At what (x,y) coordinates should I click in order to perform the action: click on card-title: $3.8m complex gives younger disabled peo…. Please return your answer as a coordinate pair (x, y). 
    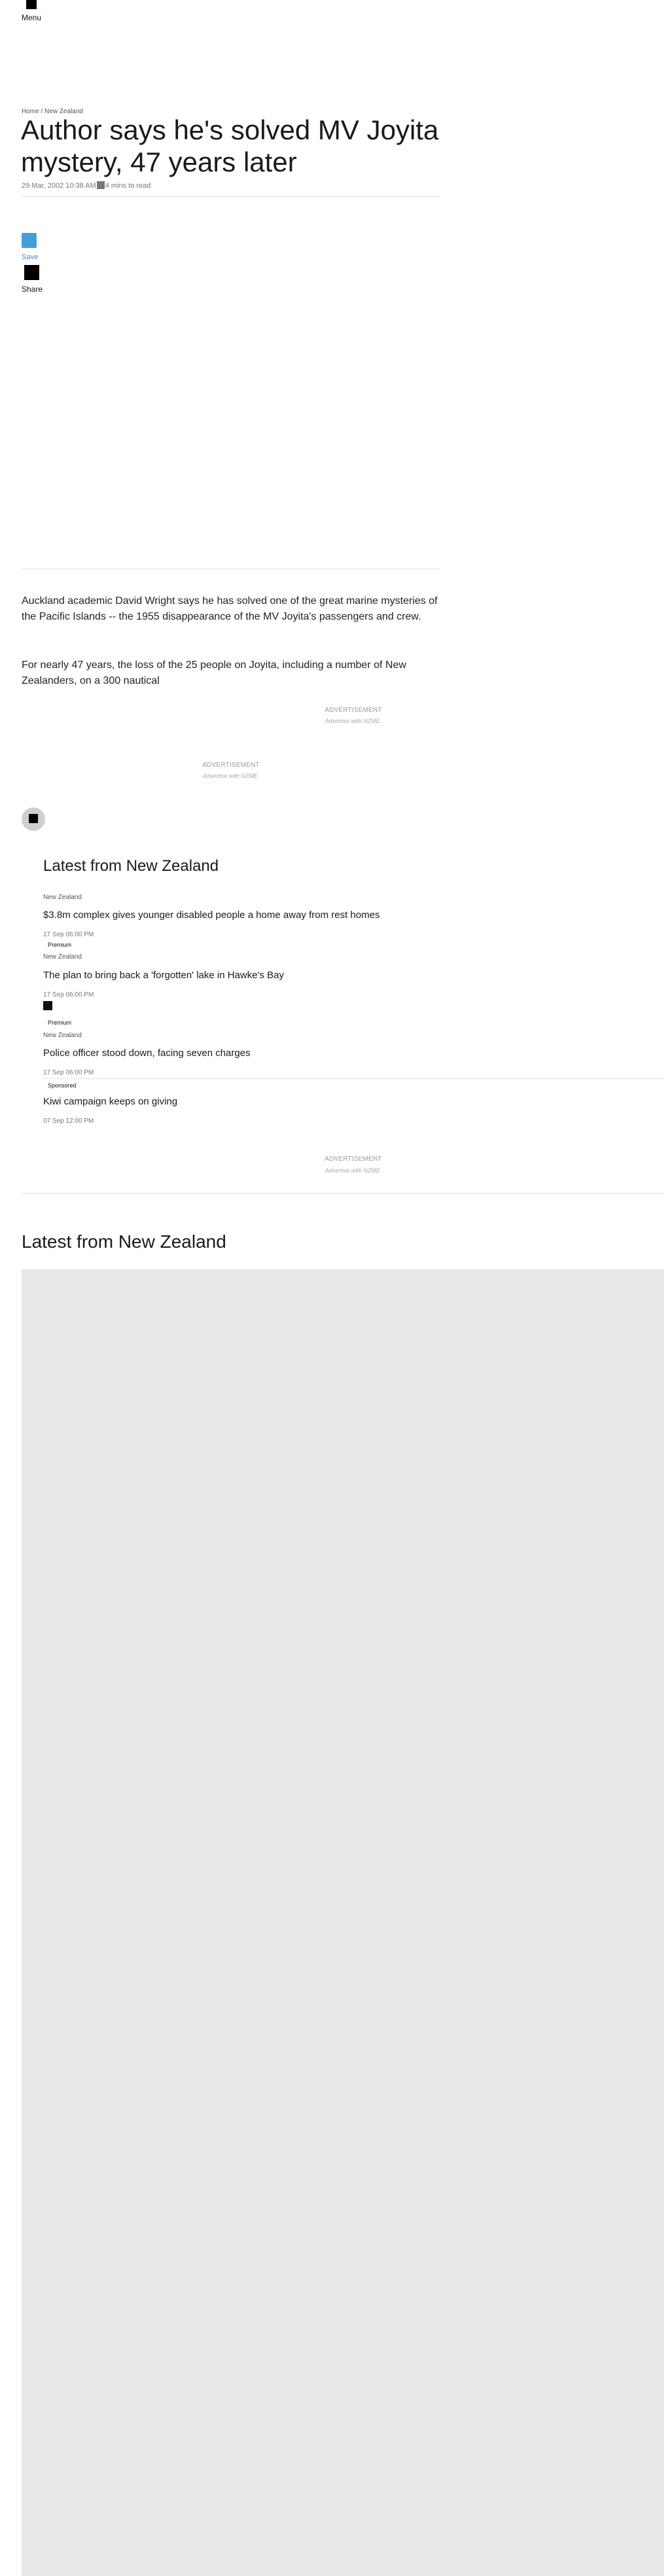
    Looking at the image, I should click on (272, 915).